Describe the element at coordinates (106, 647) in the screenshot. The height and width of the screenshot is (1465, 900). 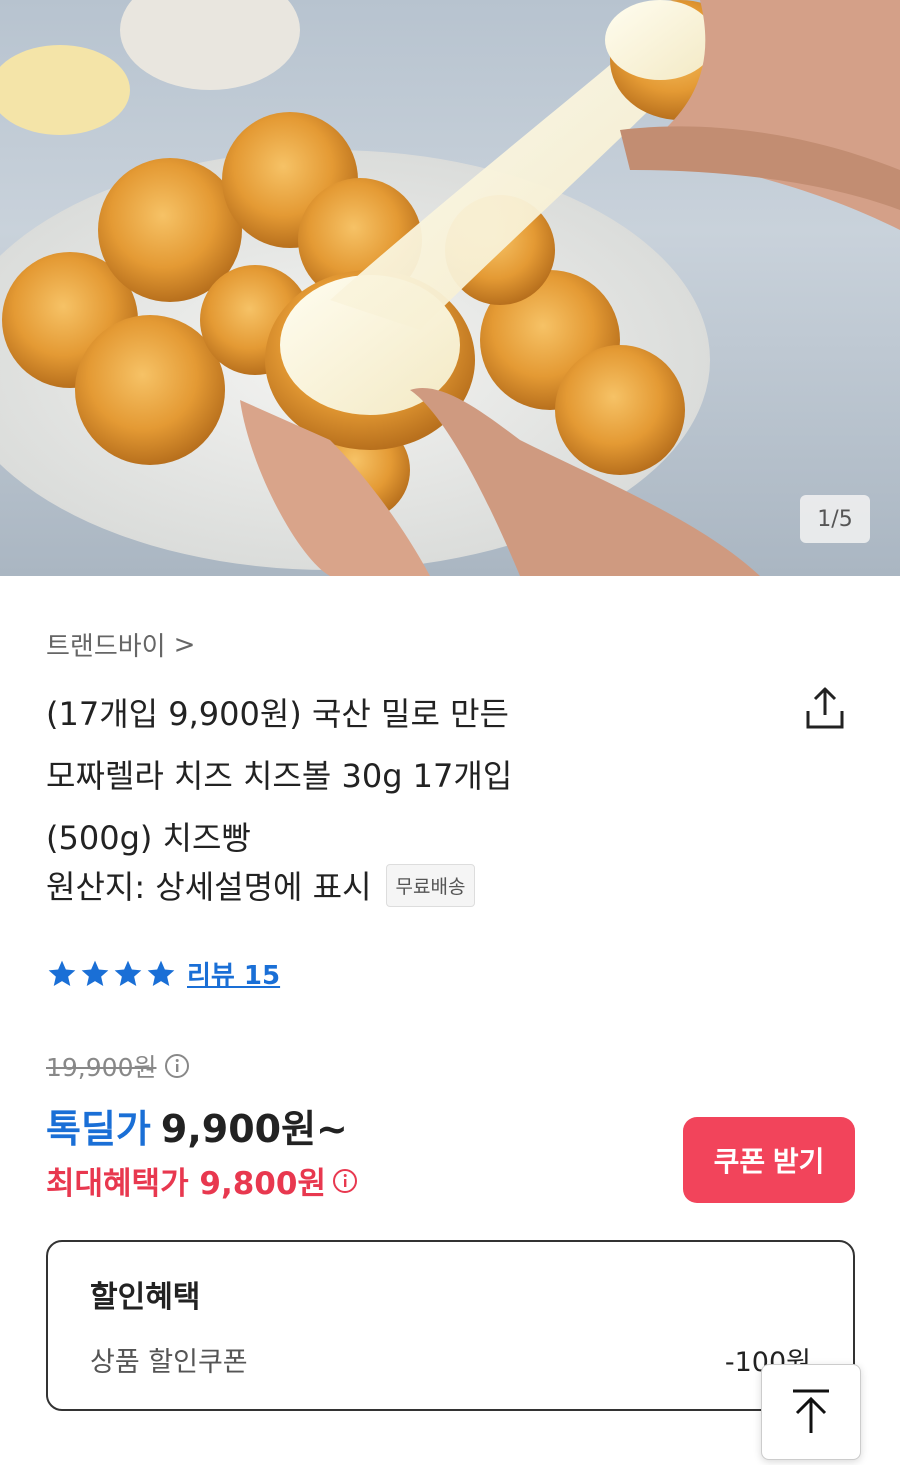
I see `seller-name: 트랜드바이` at that location.